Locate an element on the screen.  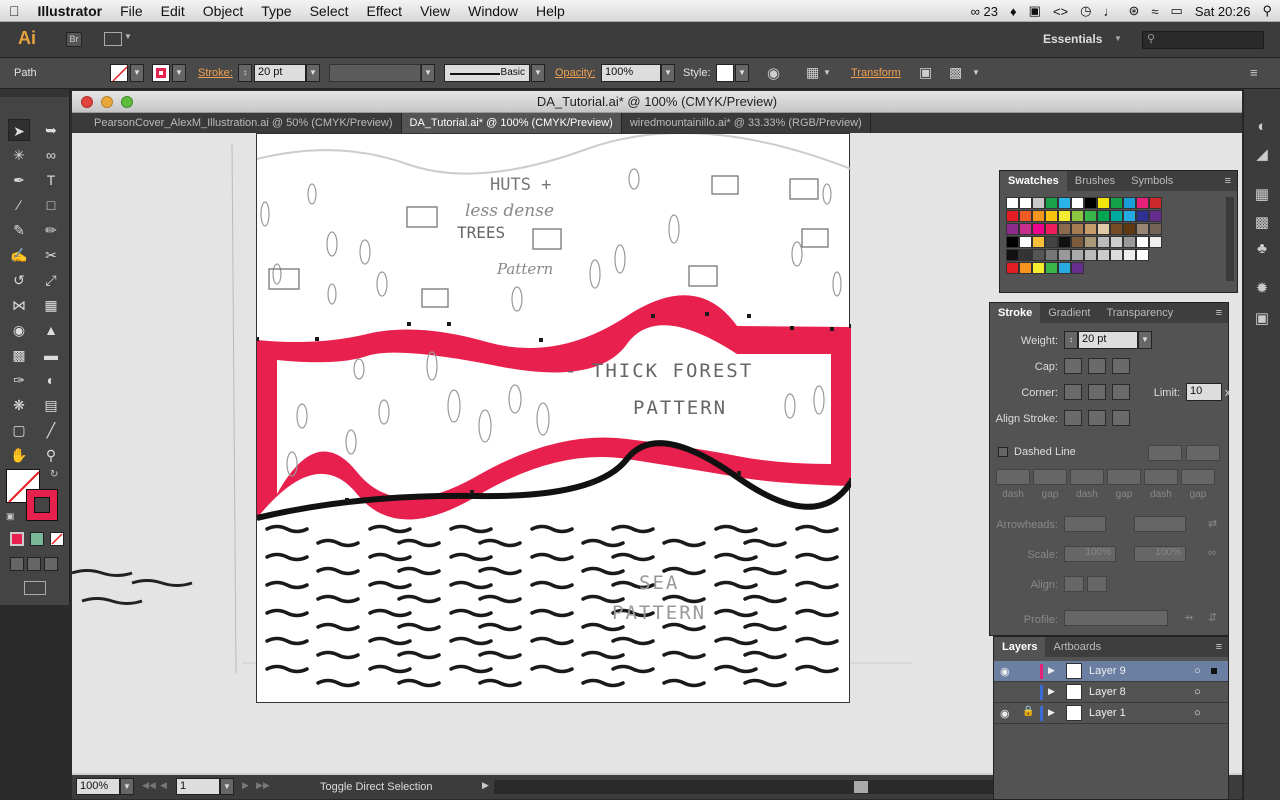
layer-row-9: ◉ ▶ Layer 9 ○ is located at coordinates (1111, 671).